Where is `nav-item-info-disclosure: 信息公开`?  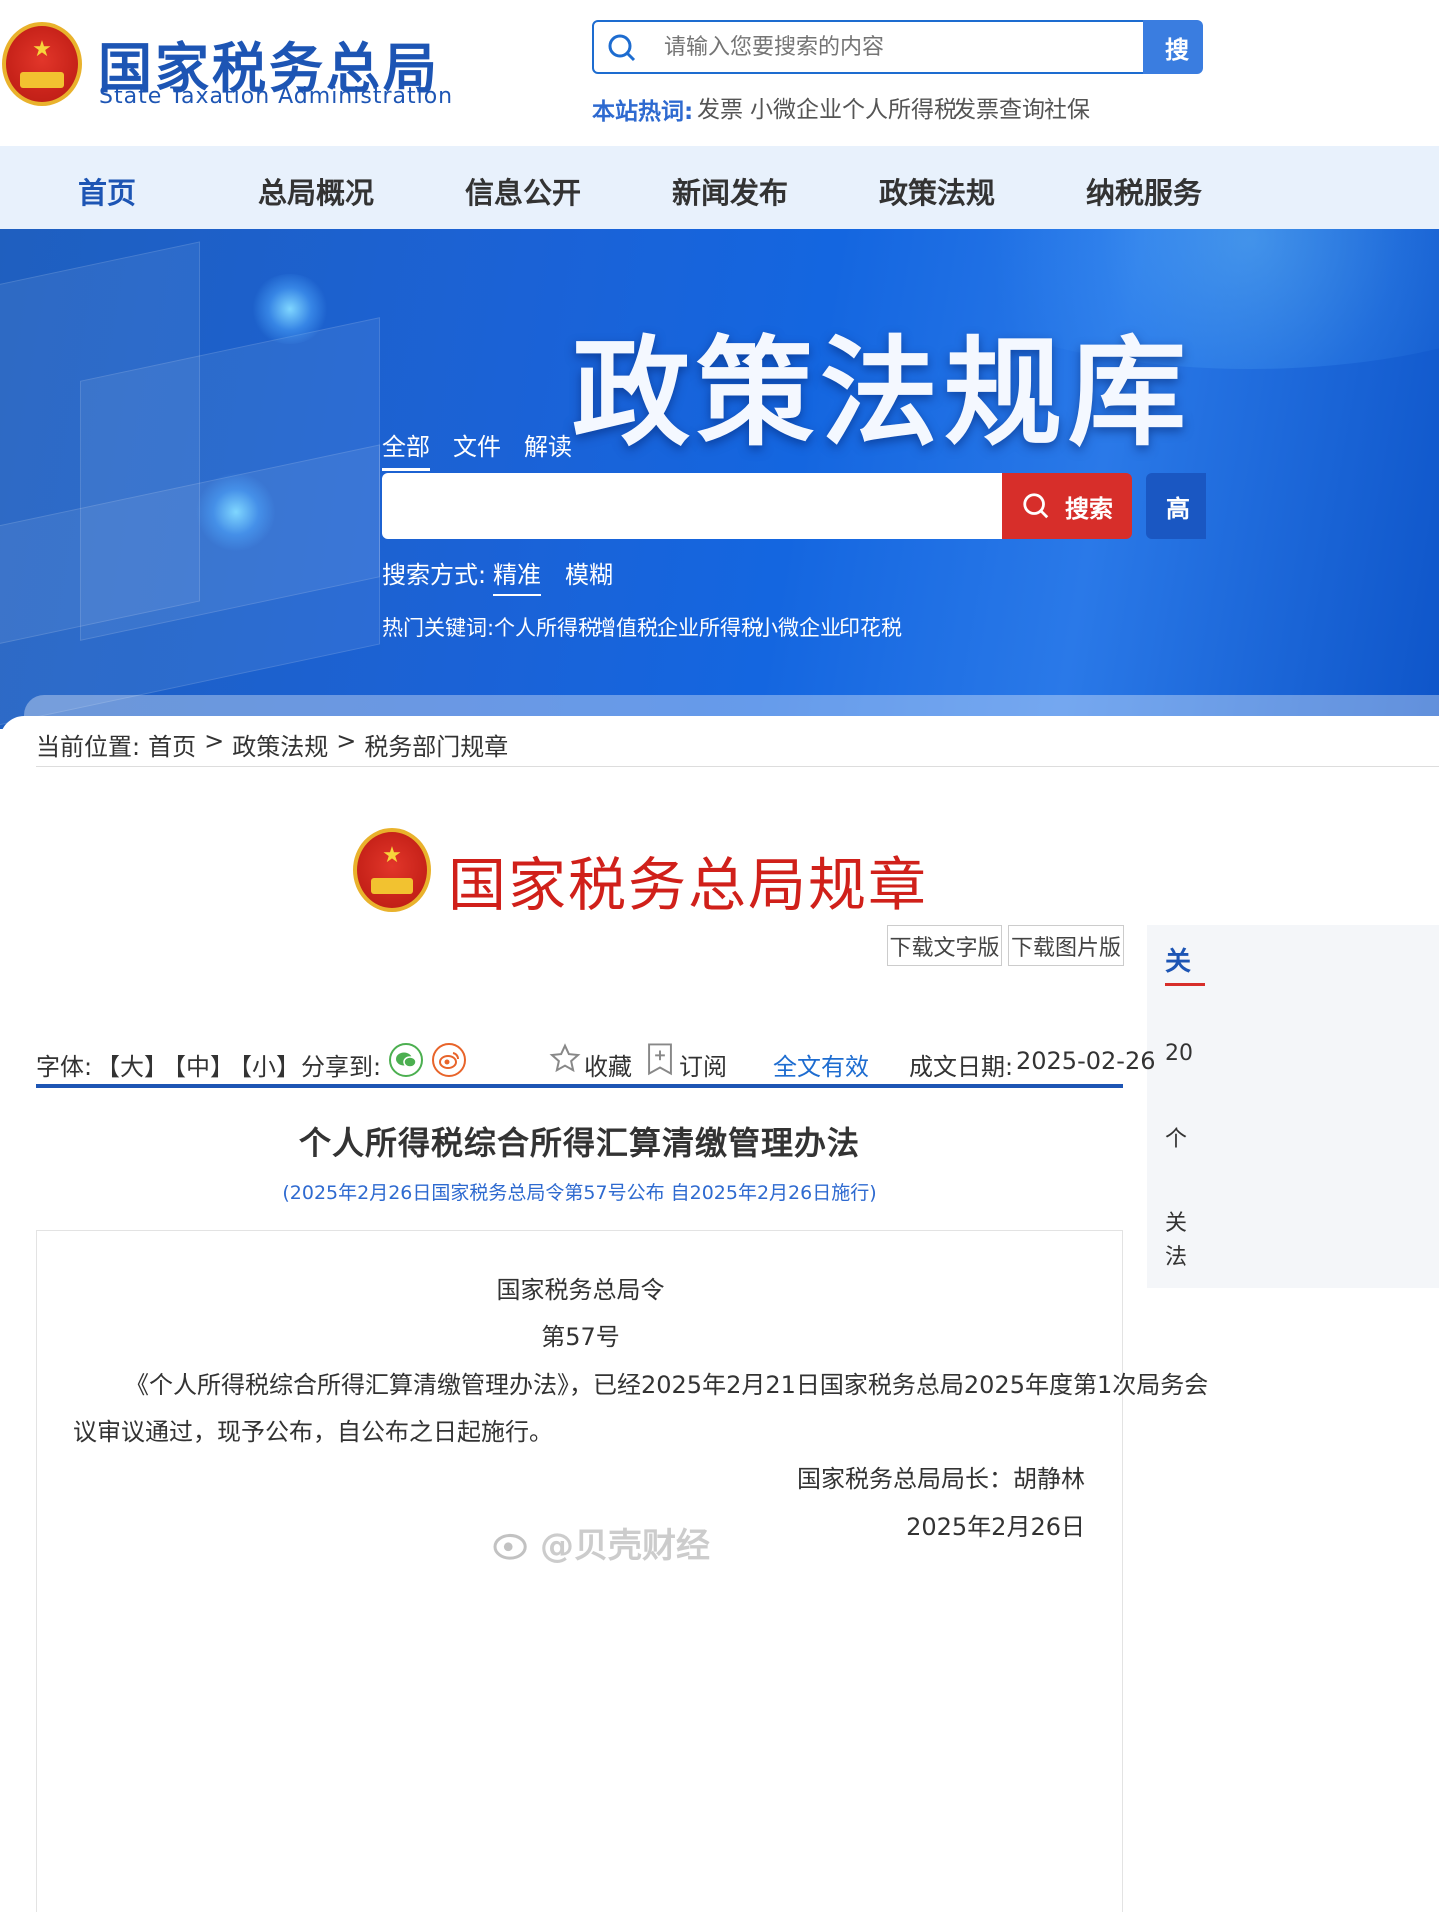
nav-item-info-disclosure: 信息公开 is located at coordinates (523, 191).